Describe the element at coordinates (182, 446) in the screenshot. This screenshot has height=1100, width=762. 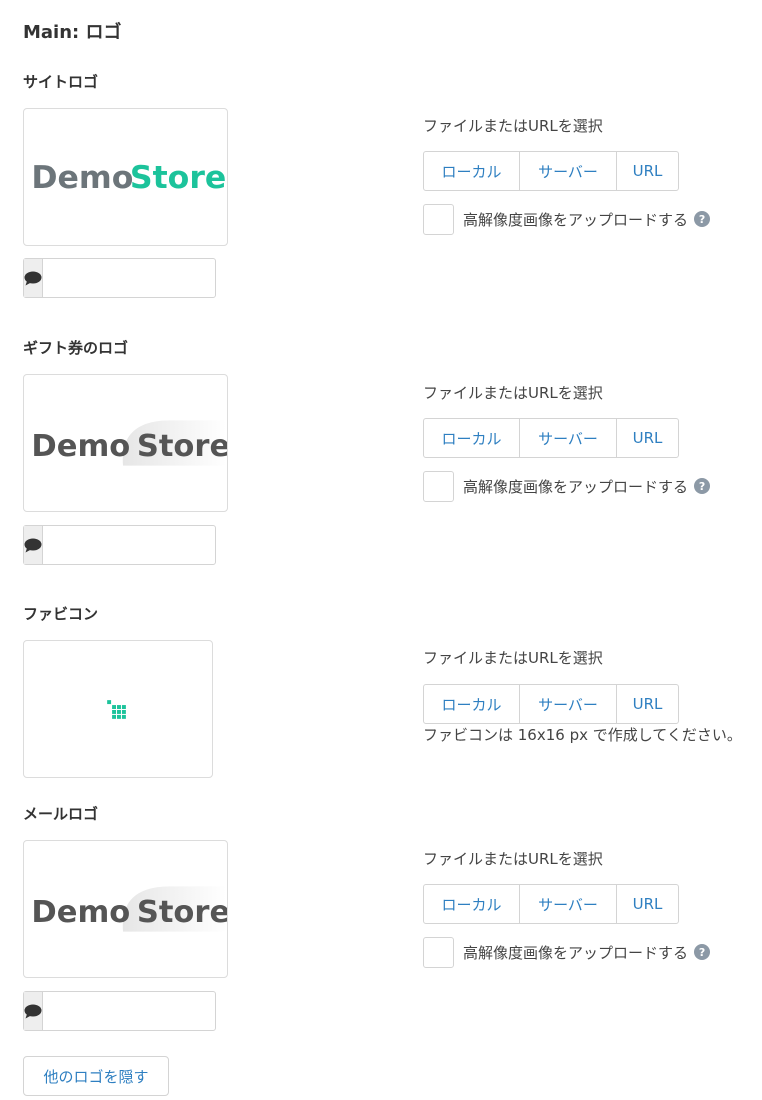
I see `gift-logo-word-store: Store` at that location.